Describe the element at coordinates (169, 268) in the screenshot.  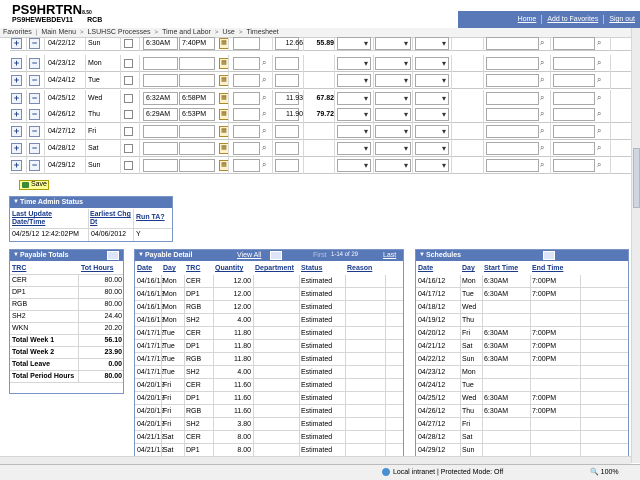
I see `pd-col-1: Day` at that location.